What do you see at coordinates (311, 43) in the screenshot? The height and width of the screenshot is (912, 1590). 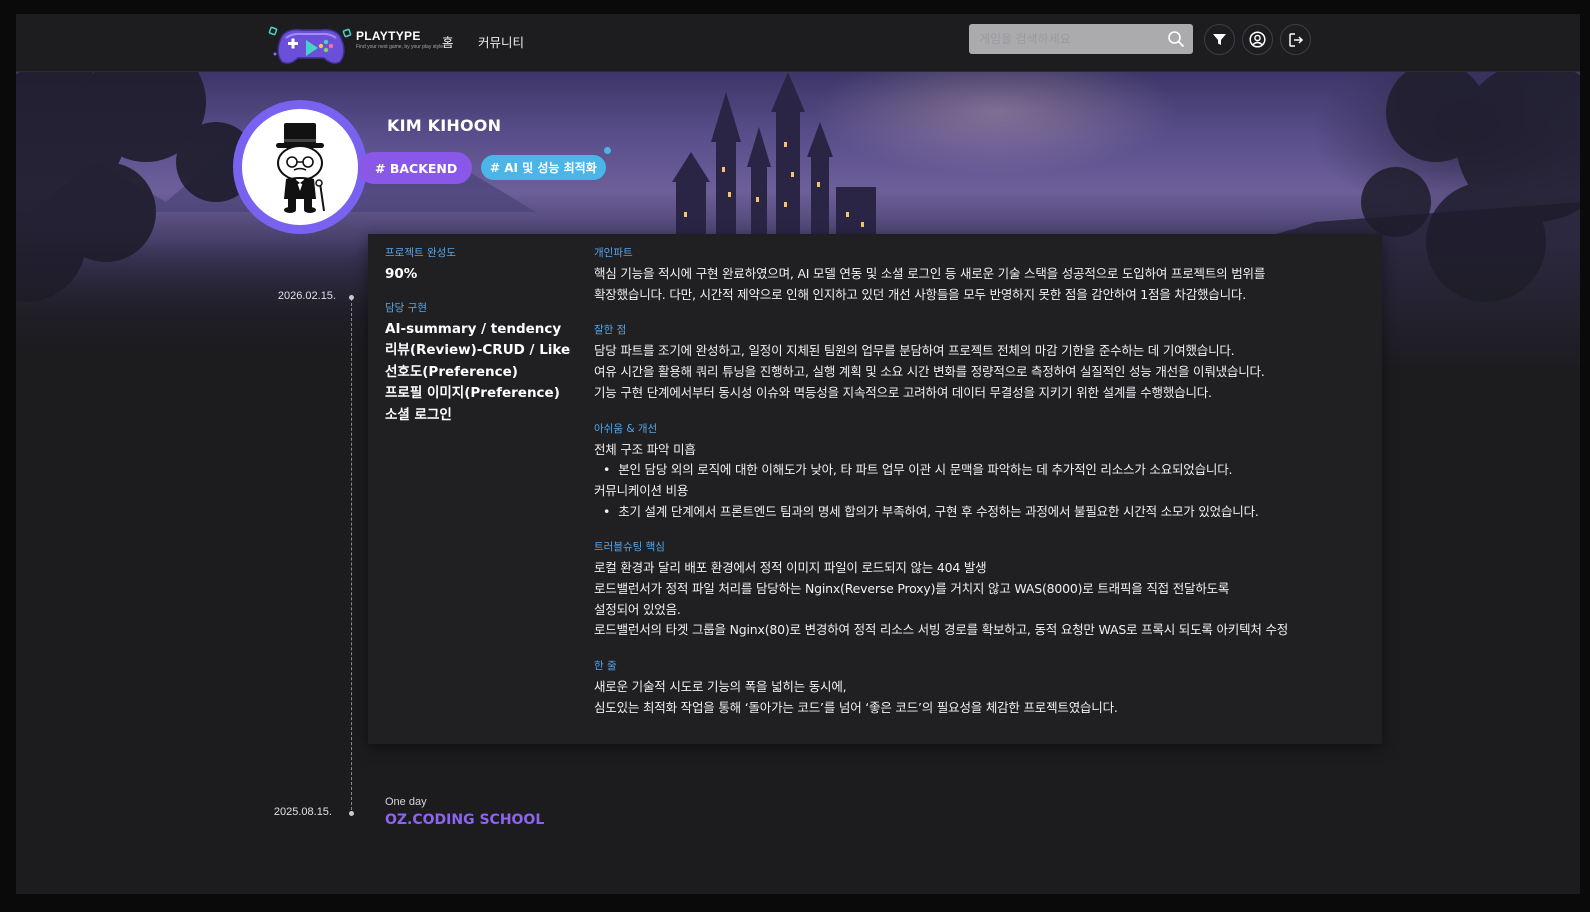 I see `logo-icon` at bounding box center [311, 43].